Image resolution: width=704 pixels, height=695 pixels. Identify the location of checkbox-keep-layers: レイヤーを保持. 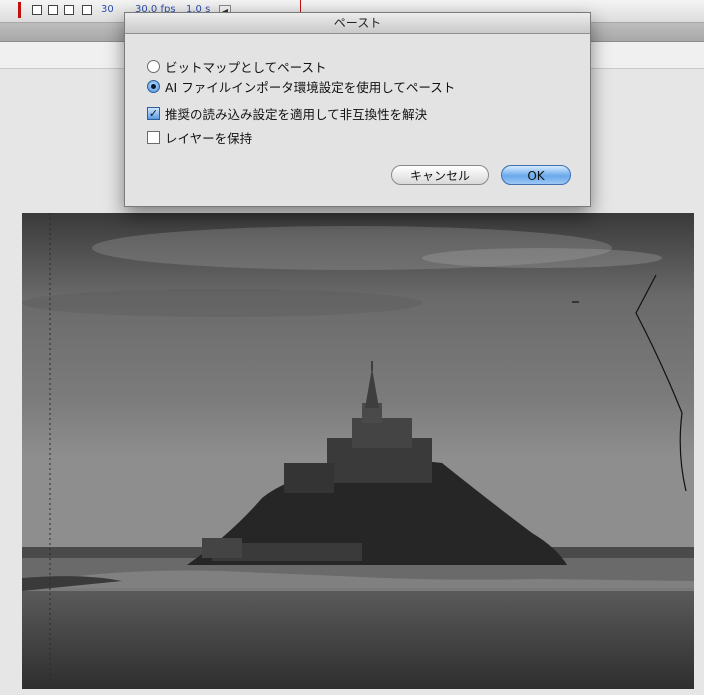
(199, 137).